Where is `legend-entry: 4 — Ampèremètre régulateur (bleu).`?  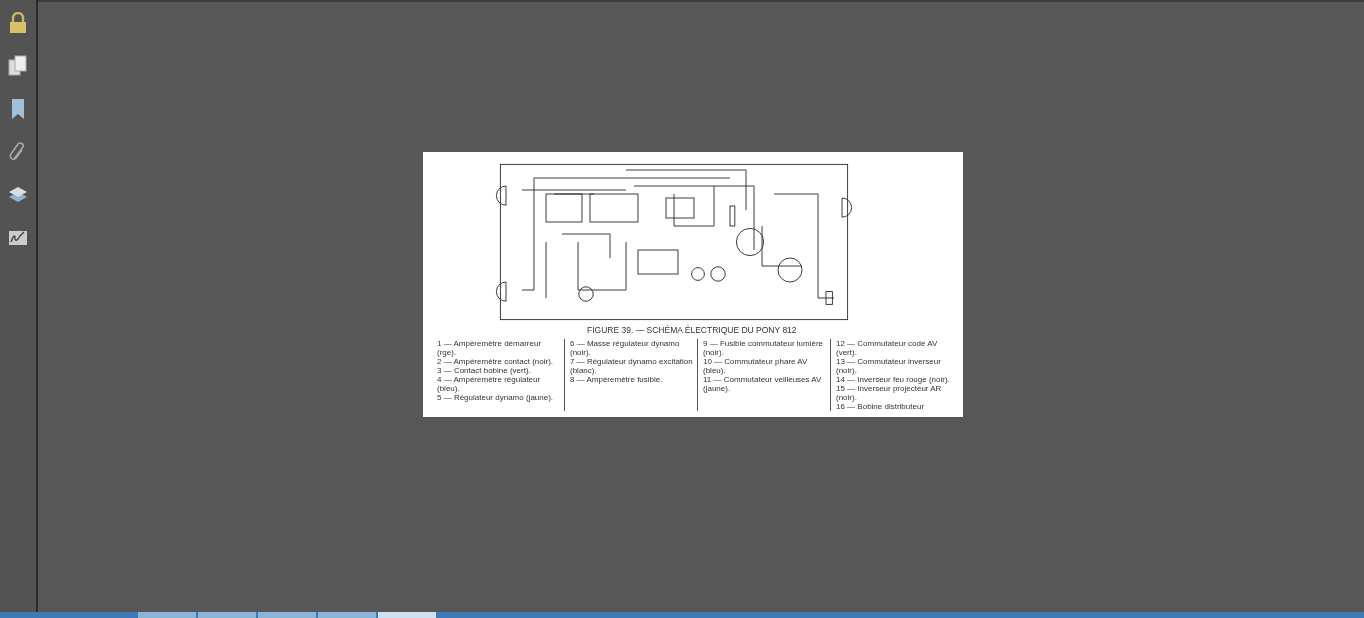 legend-entry: 4 — Ampèremètre régulateur (bleu). is located at coordinates (489, 384).